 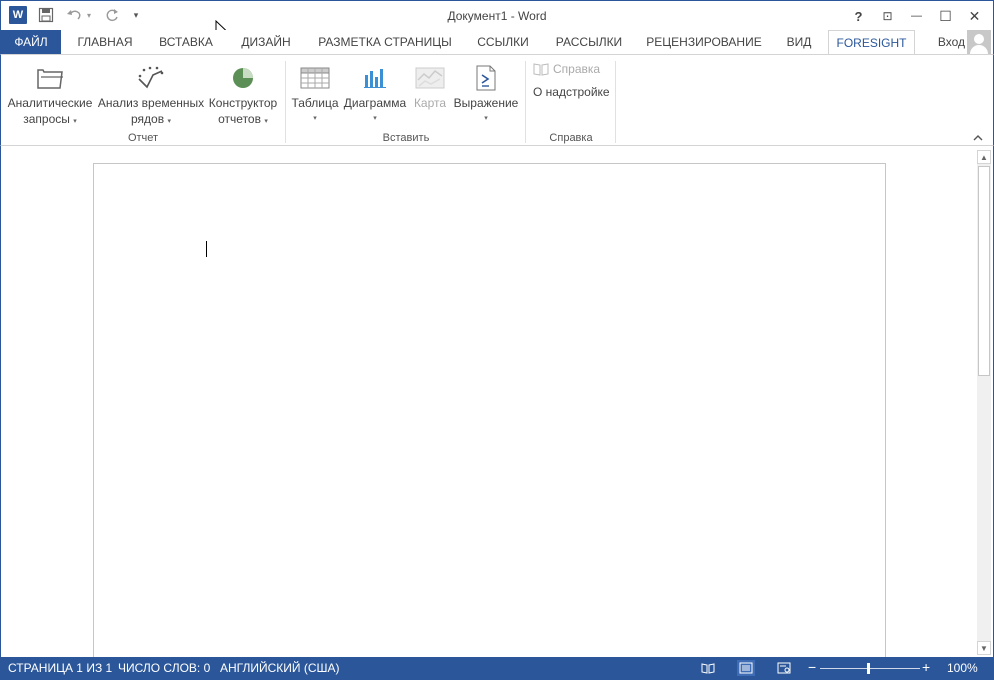 What do you see at coordinates (984, 402) in the screenshot?
I see `vertical-scrollbar: ▲ ▼` at bounding box center [984, 402].